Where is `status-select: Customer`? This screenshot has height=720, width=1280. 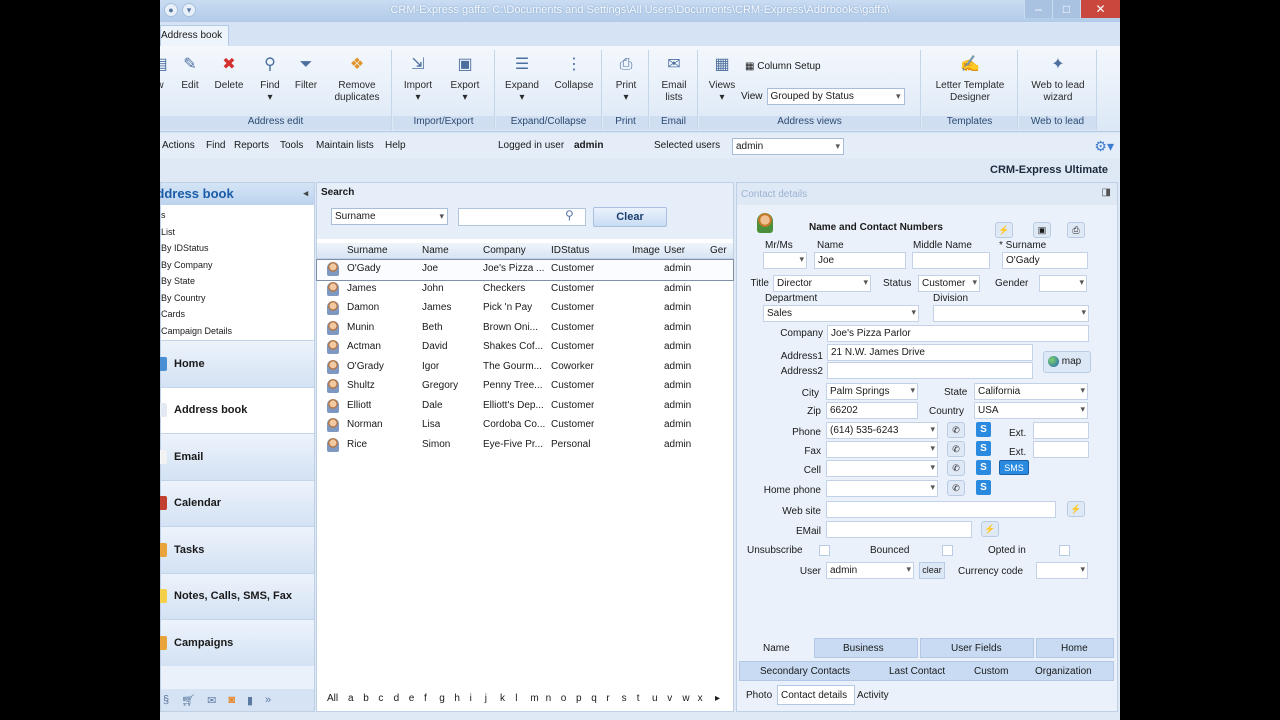 status-select: Customer is located at coordinates (949, 283).